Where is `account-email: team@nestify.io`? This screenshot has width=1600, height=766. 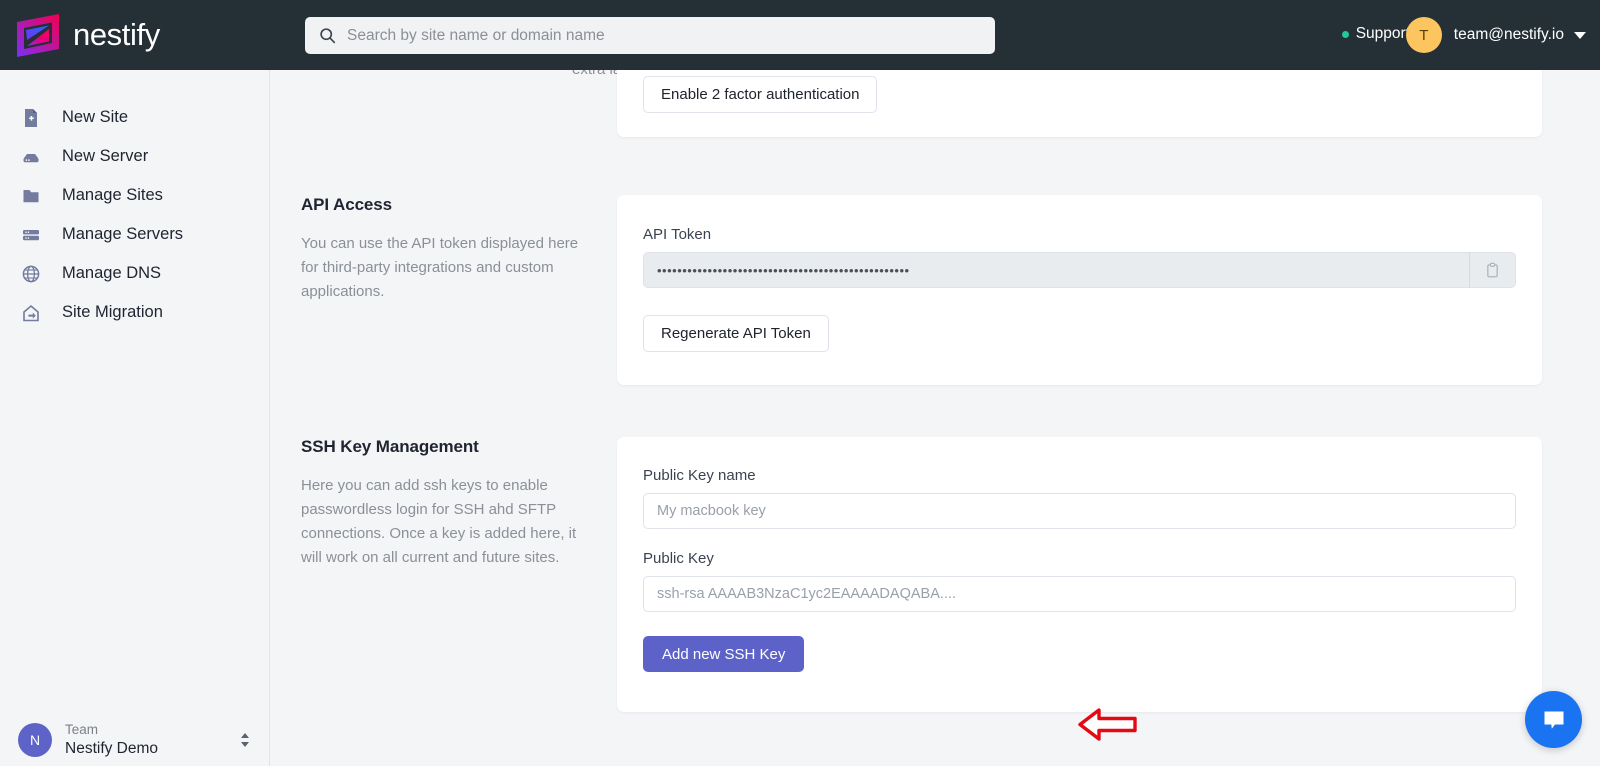 account-email: team@nestify.io is located at coordinates (1508, 34).